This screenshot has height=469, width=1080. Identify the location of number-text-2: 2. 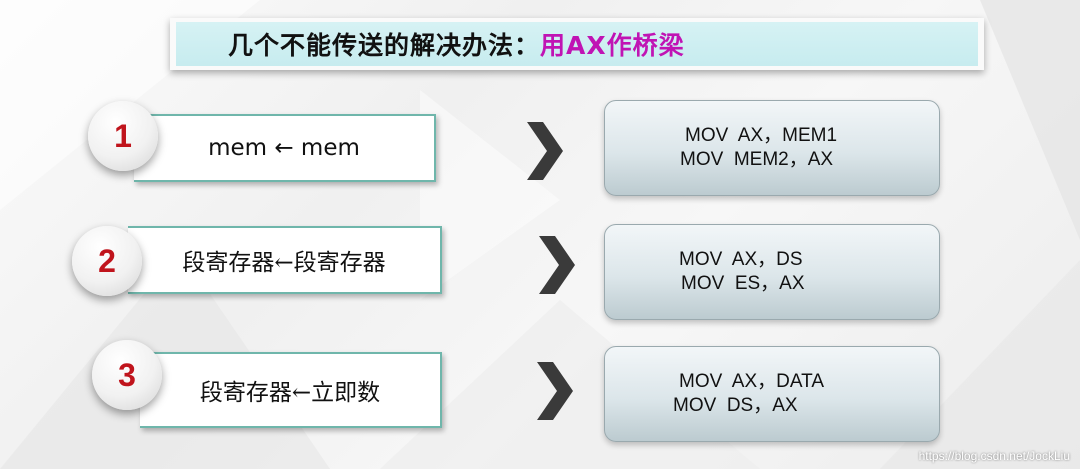
(107, 260).